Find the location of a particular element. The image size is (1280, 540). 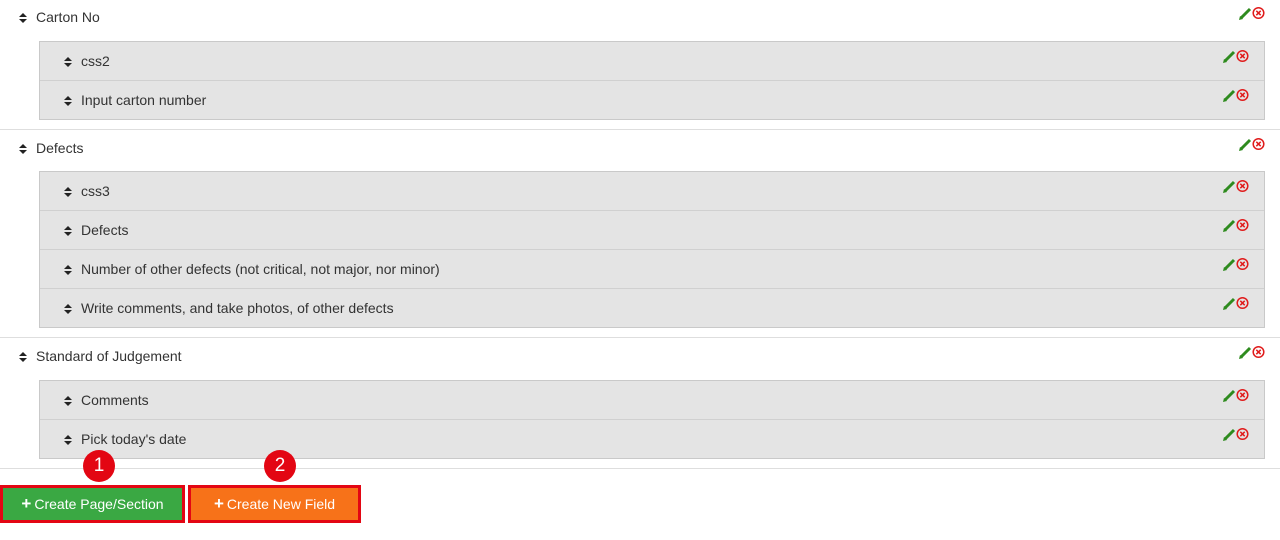

create-page-section-button: + Create Page/Section is located at coordinates (92, 504).